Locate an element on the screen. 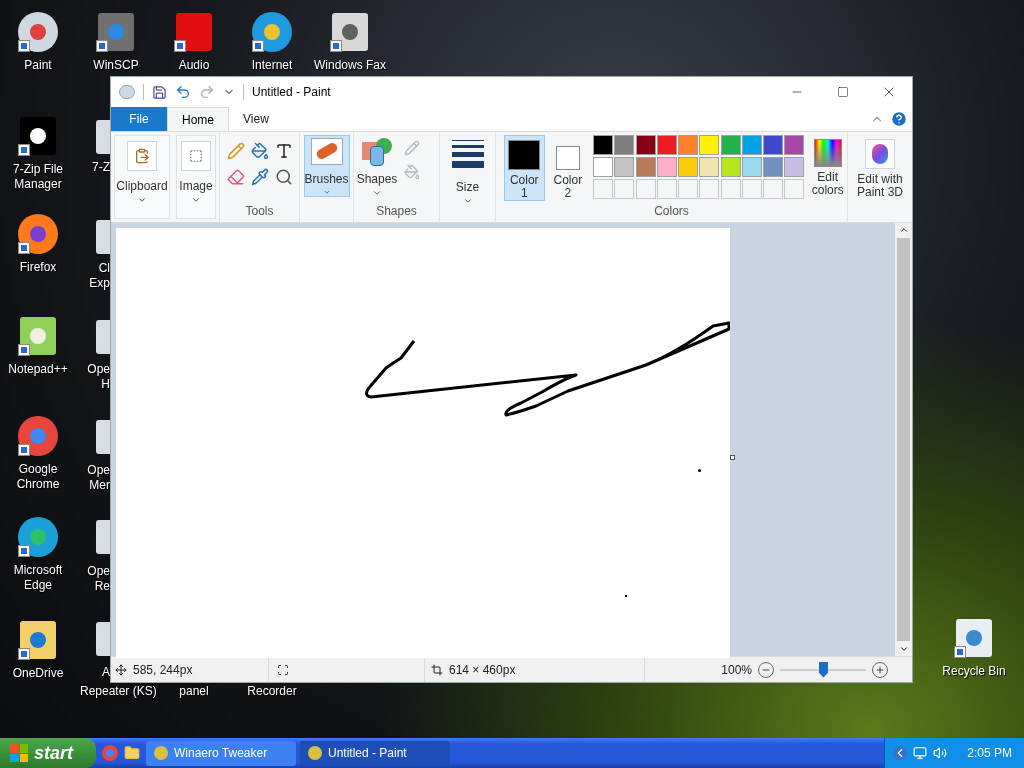  help-icon is located at coordinates (899, 119).